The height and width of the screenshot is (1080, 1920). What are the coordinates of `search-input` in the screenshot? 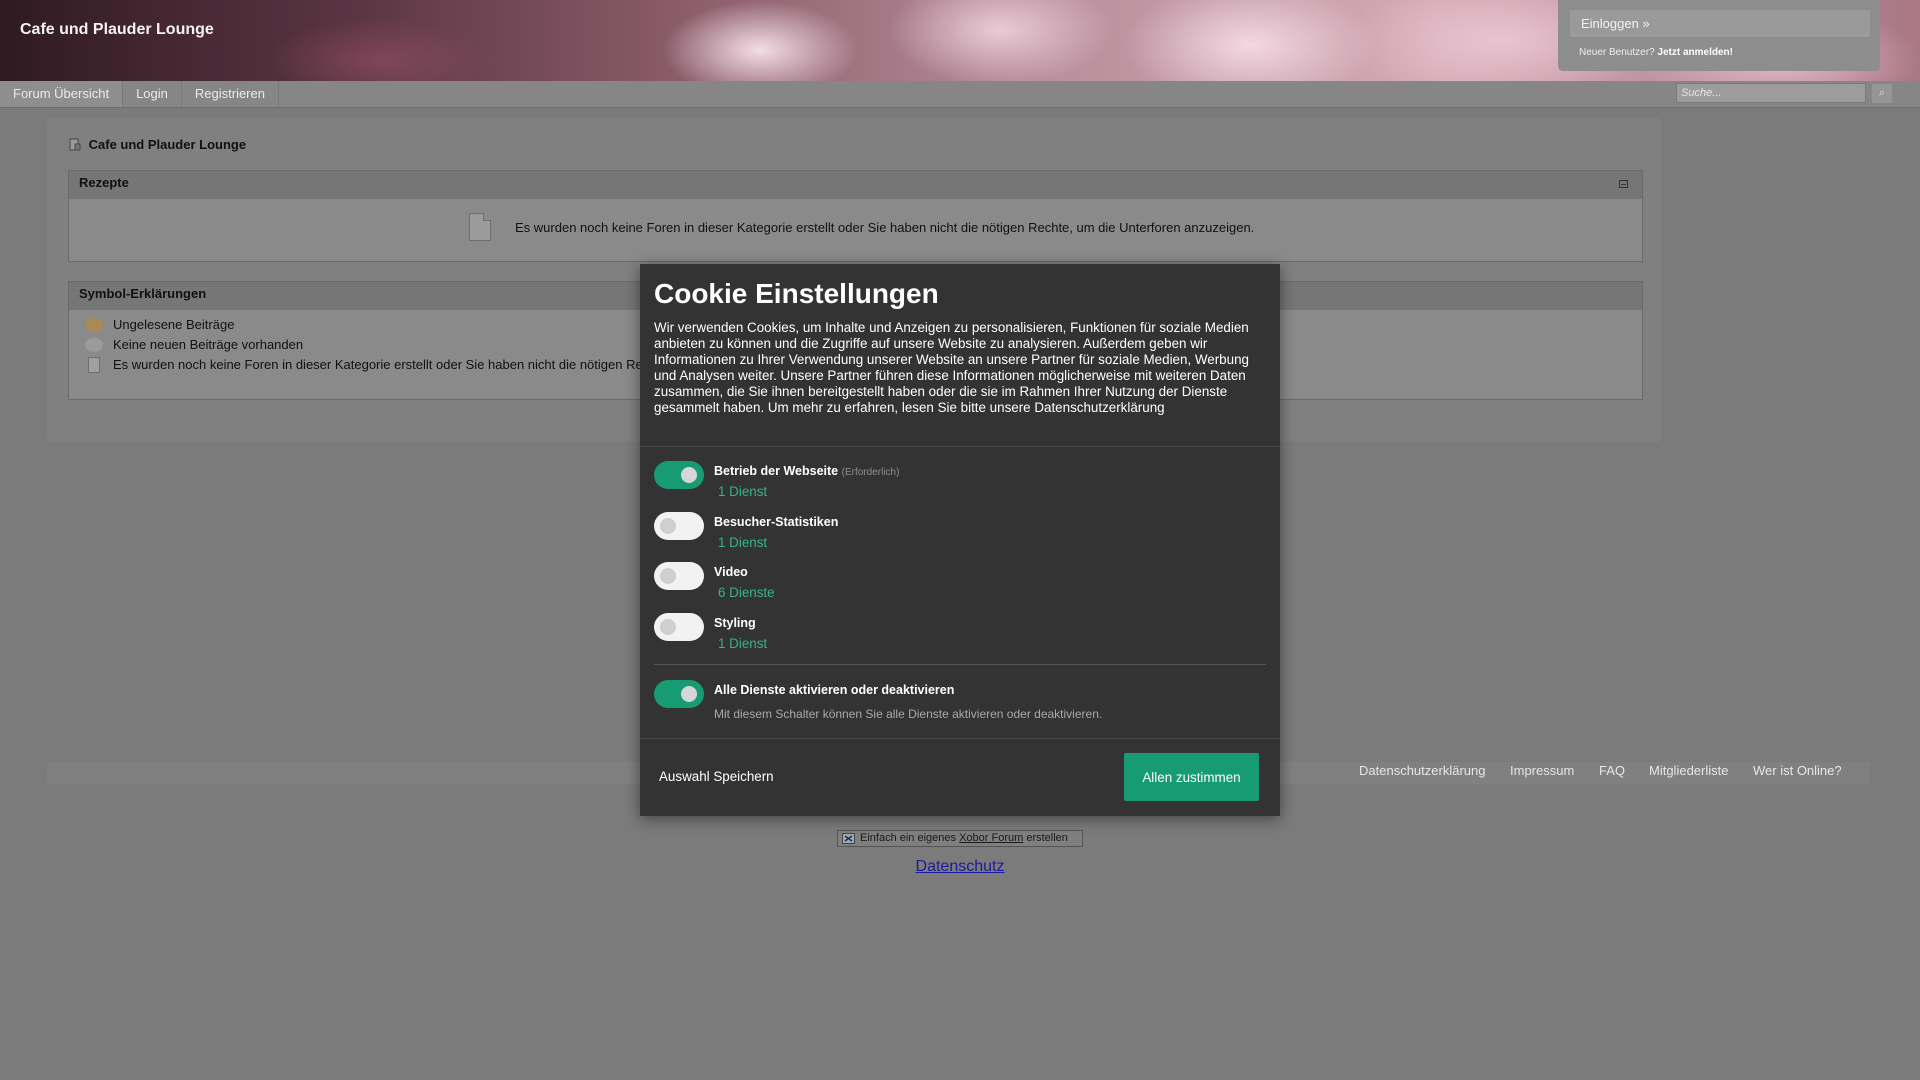 It's located at (1771, 93).